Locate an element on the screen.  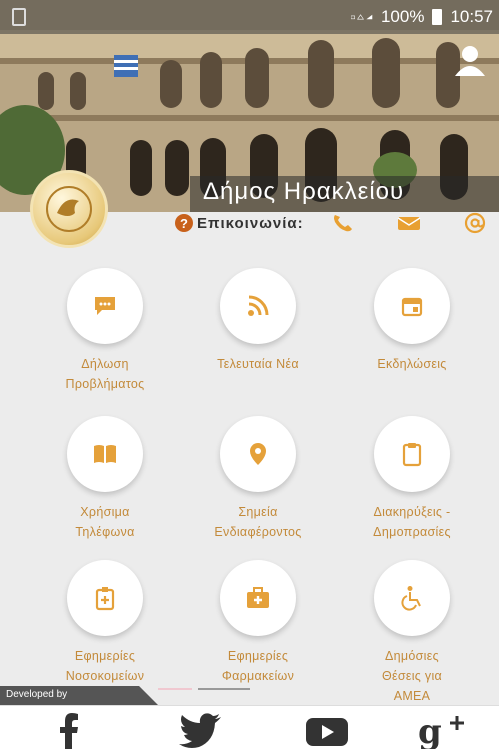
svg-text: g is located at coordinates (430, 731).